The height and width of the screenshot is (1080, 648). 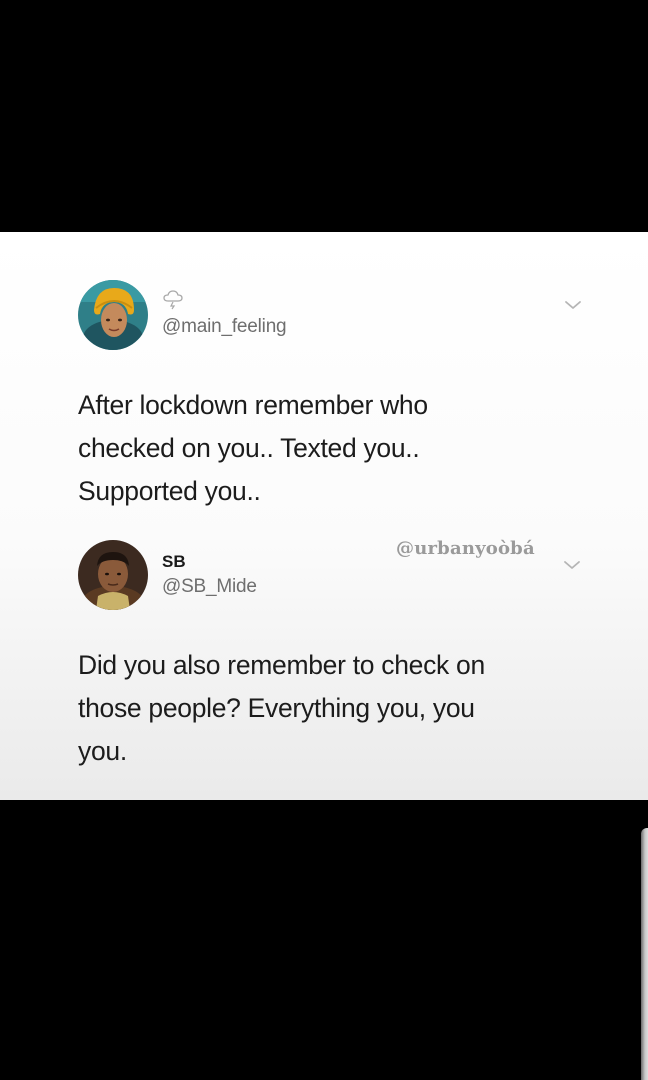 I want to click on user-handle: @SB_Mide, so click(x=209, y=587).